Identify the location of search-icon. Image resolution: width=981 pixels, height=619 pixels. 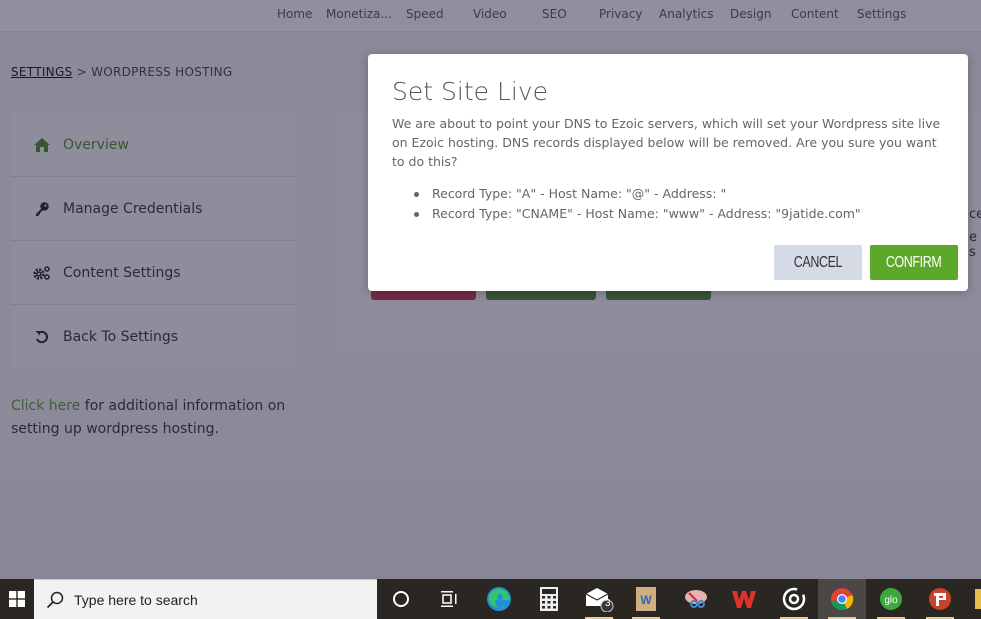
(55, 600).